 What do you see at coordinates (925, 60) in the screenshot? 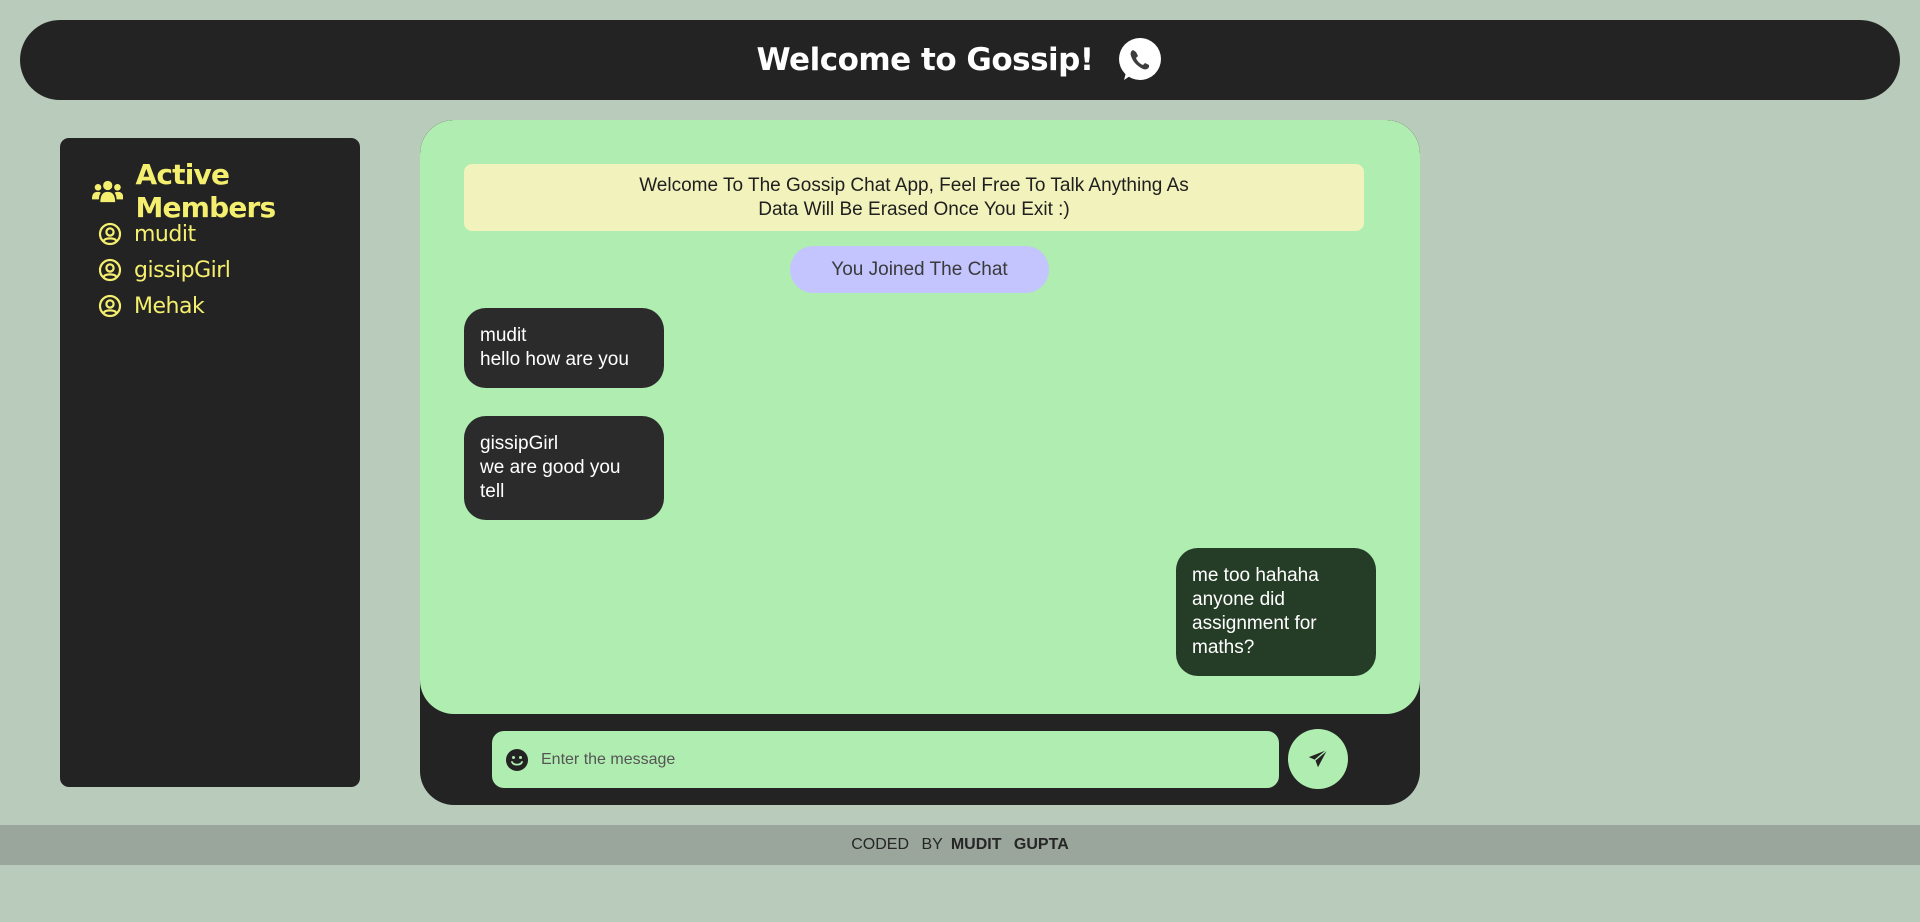
I see `app-title: Welcome to Gossip!` at bounding box center [925, 60].